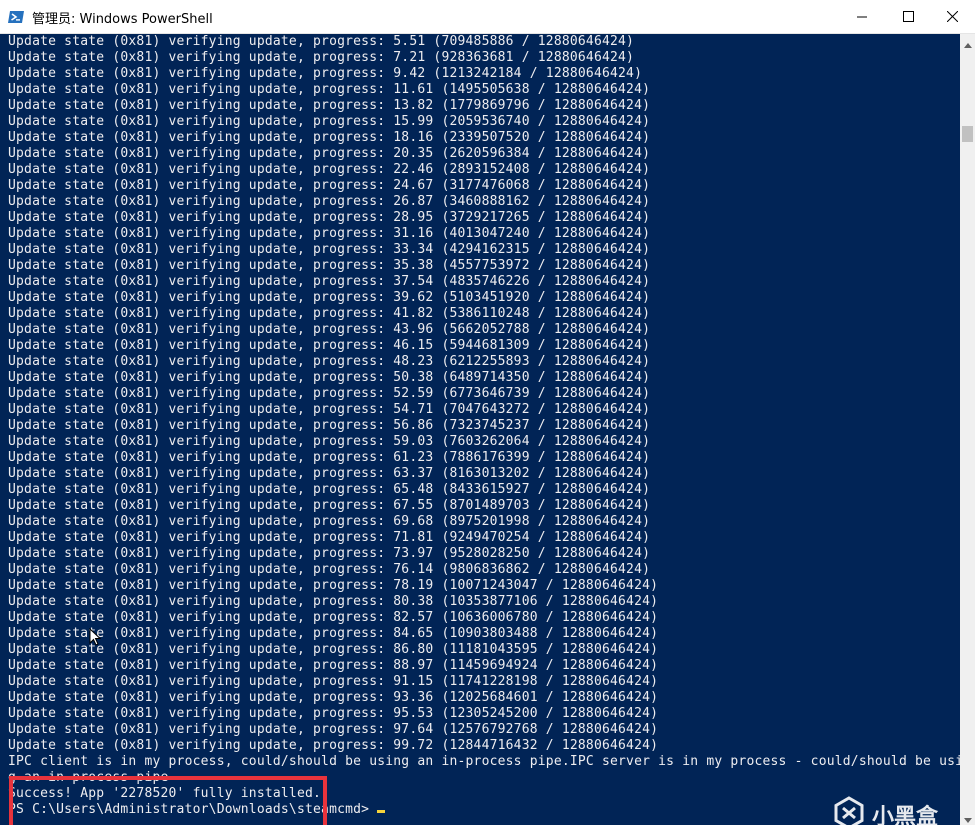  What do you see at coordinates (487, 17) in the screenshot?
I see `title-bar: 管理员: Windows PowerShell` at bounding box center [487, 17].